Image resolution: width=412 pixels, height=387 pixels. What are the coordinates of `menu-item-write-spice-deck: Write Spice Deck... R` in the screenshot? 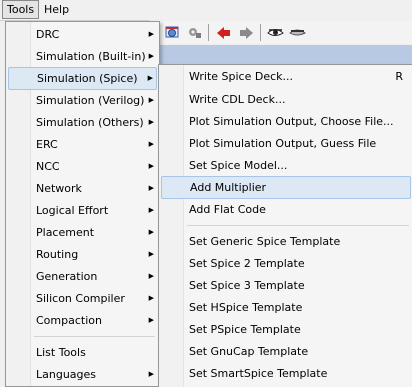 It's located at (286, 76).